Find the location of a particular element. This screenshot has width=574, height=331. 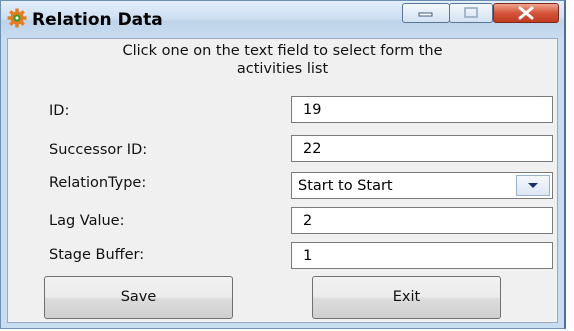

successor-id-label: Successor ID: is located at coordinates (98, 150).